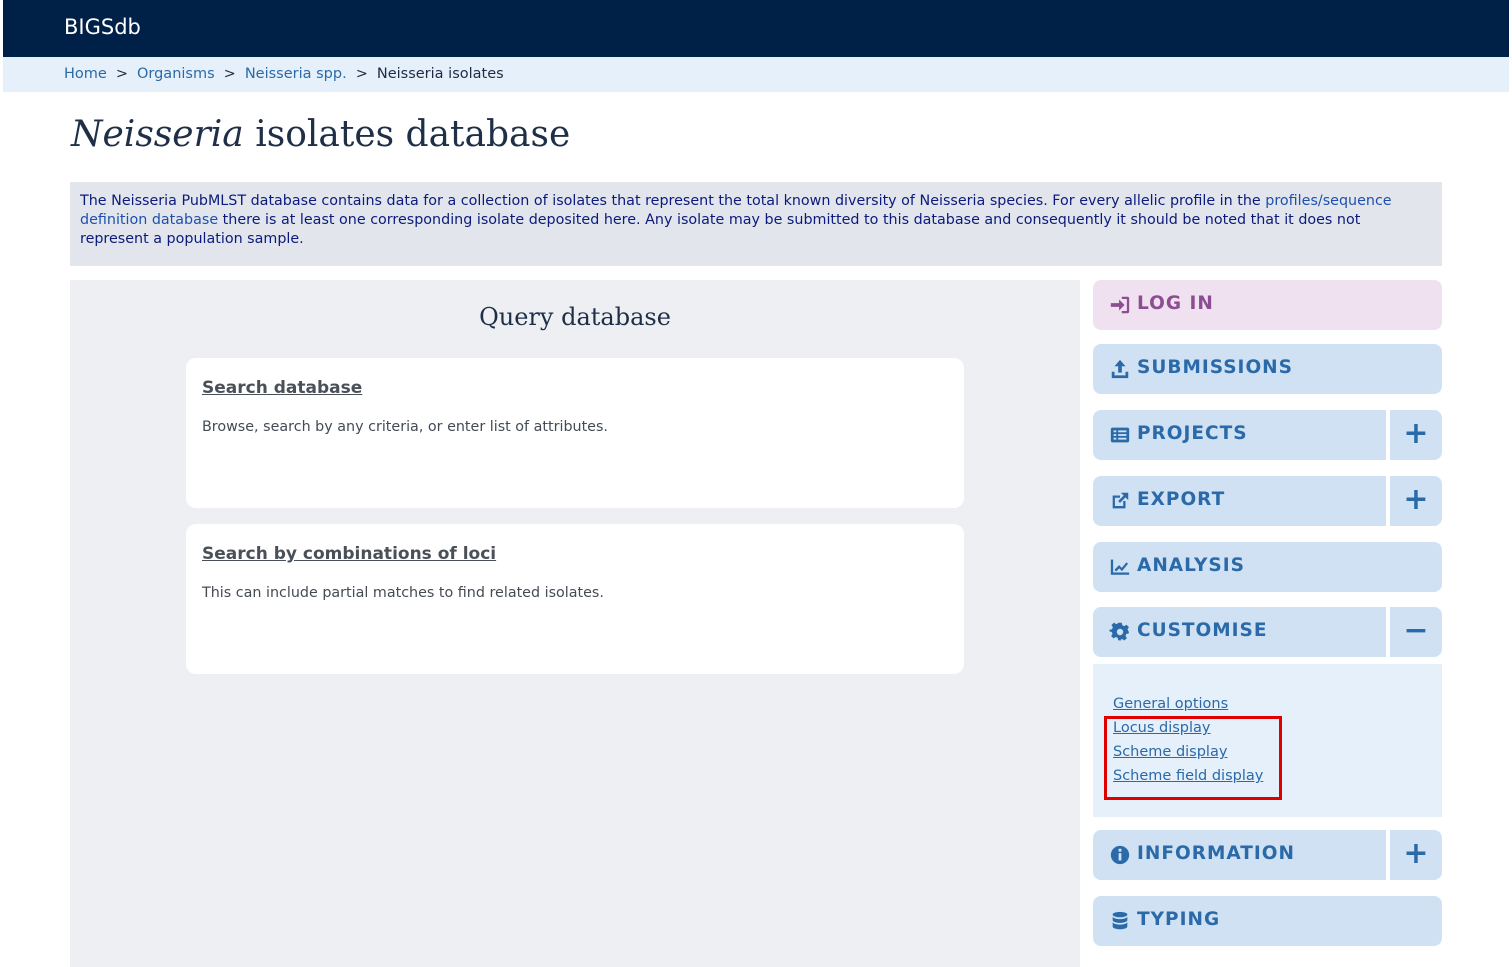  Describe the element at coordinates (1239, 501) in the screenshot. I see `export-button: EXPORT` at that location.